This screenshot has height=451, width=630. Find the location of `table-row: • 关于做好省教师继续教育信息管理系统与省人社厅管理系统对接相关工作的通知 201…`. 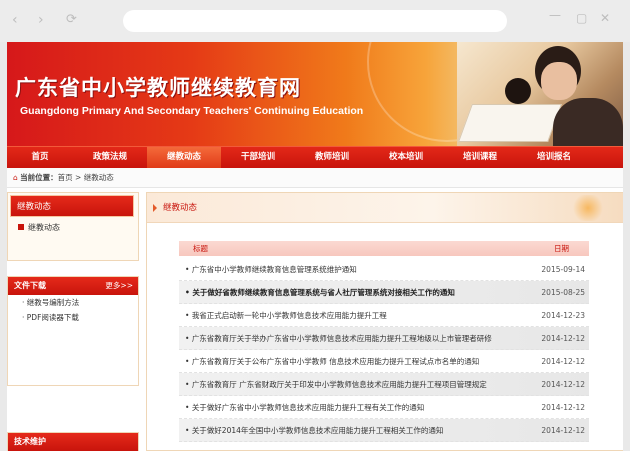

table-row: • 关于做好省教师继续教育信息管理系统与省人社厅管理系统对接相关工作的通知 201… is located at coordinates (384, 292).